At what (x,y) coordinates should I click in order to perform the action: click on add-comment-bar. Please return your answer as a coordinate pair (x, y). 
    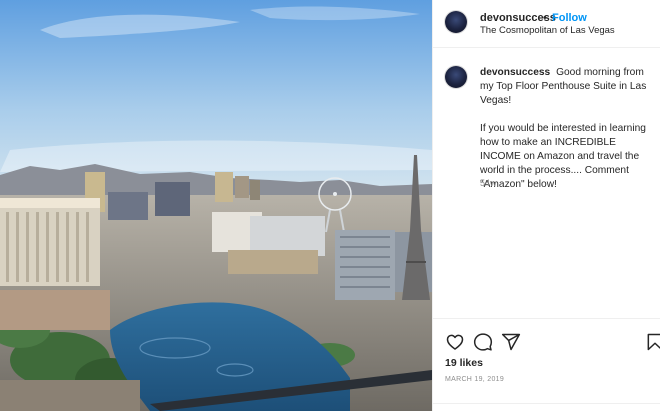
    Looking at the image, I should click on (546, 408).